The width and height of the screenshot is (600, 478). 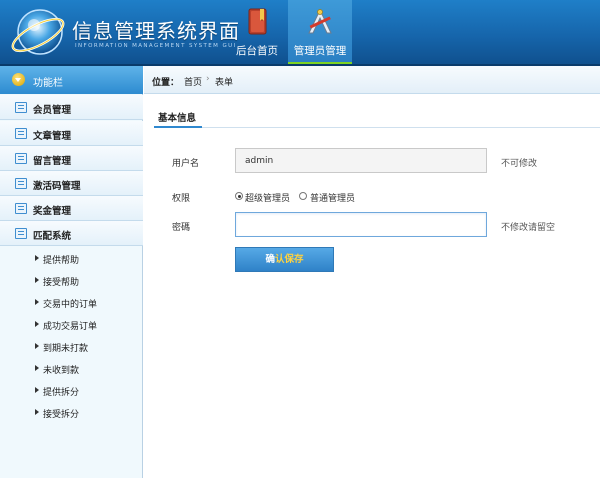 What do you see at coordinates (57, 186) in the screenshot?
I see `sidebar-item-label: 激活码管理` at bounding box center [57, 186].